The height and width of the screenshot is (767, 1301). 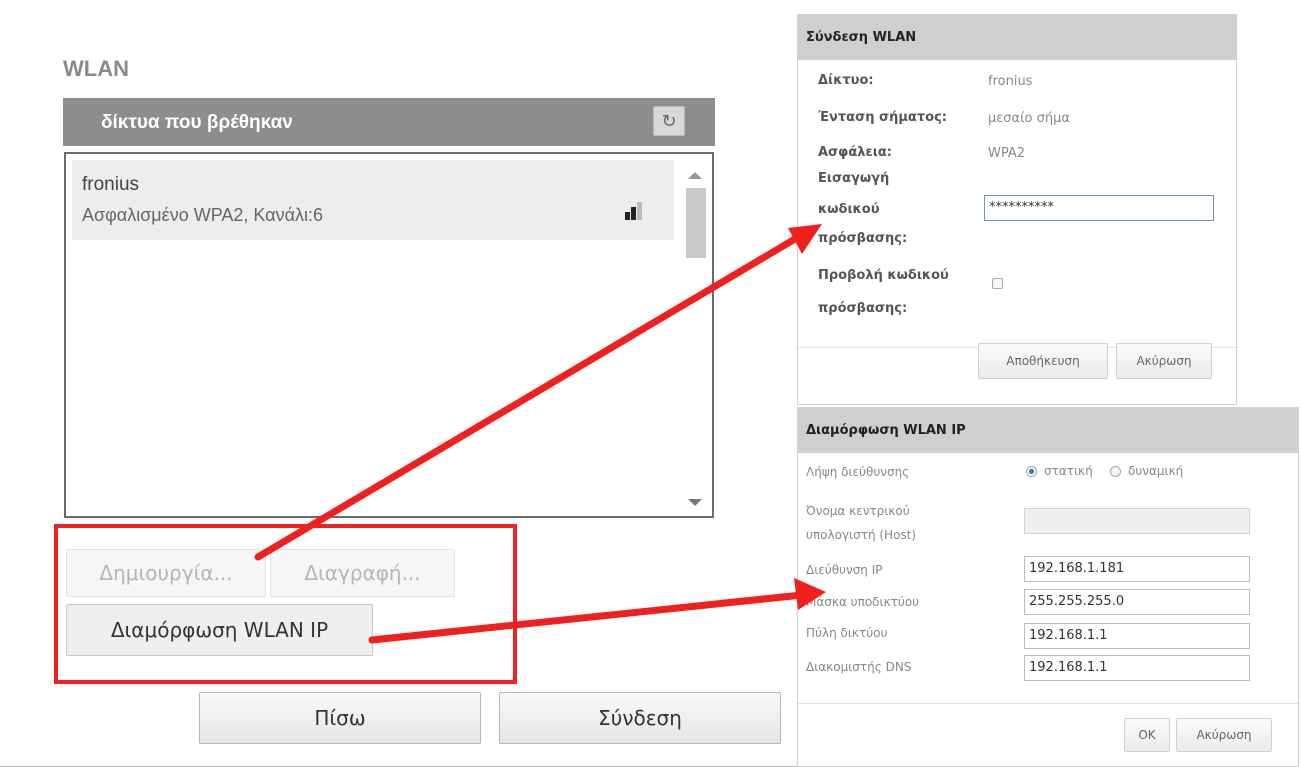 I want to click on arrow-to-ip-dialog, so click(x=587, y=617).